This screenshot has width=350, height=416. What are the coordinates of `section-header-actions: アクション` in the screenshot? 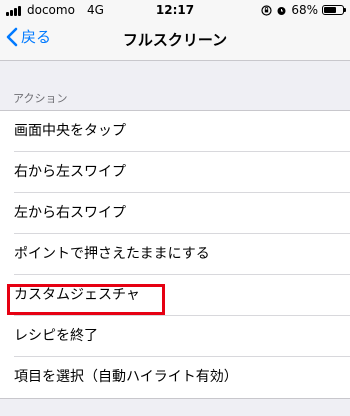 It's located at (40, 98).